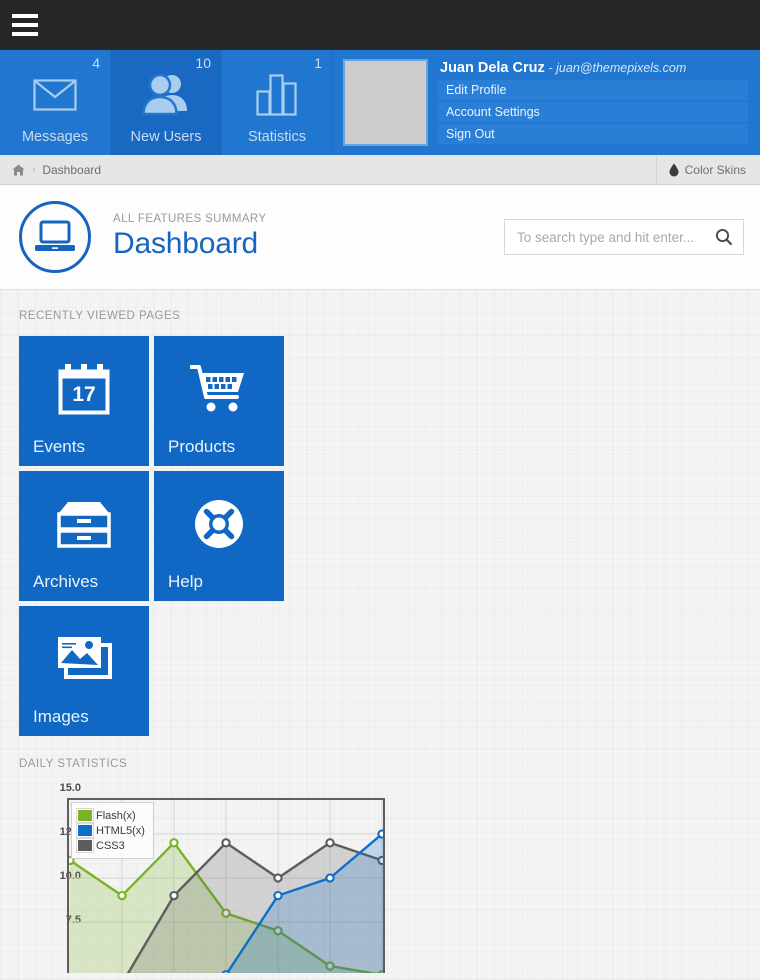 The image size is (760, 980). What do you see at coordinates (617, 68) in the screenshot?
I see `user-email: - juan@themepixels.com` at bounding box center [617, 68].